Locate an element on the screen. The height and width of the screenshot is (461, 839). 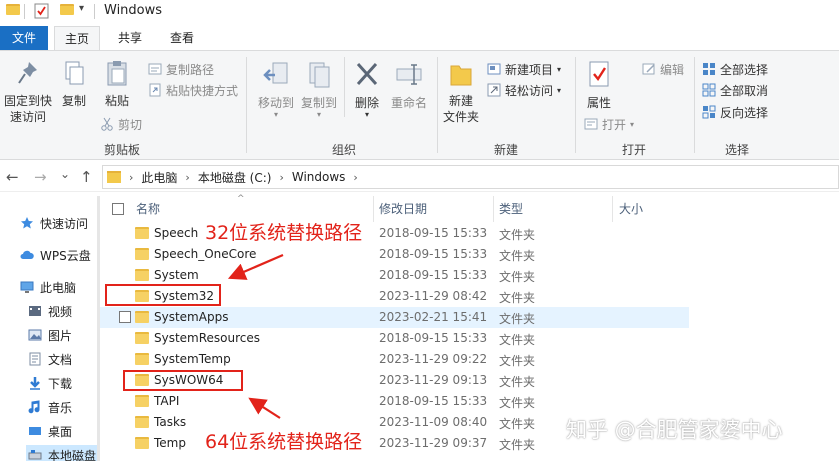
watermark: 知乎 @合肥管家婆中心 is located at coordinates (674, 430).